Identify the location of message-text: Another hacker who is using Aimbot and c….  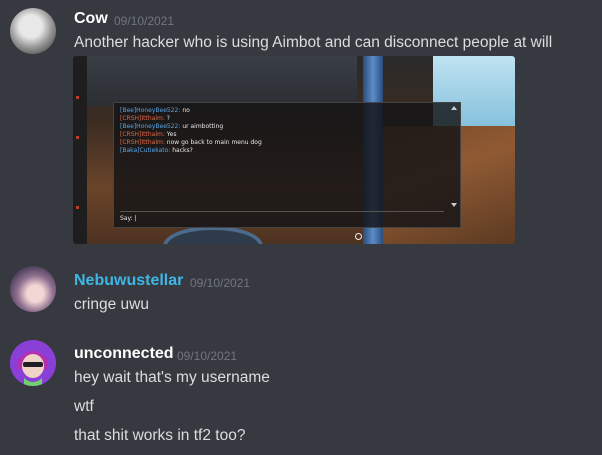
(313, 42).